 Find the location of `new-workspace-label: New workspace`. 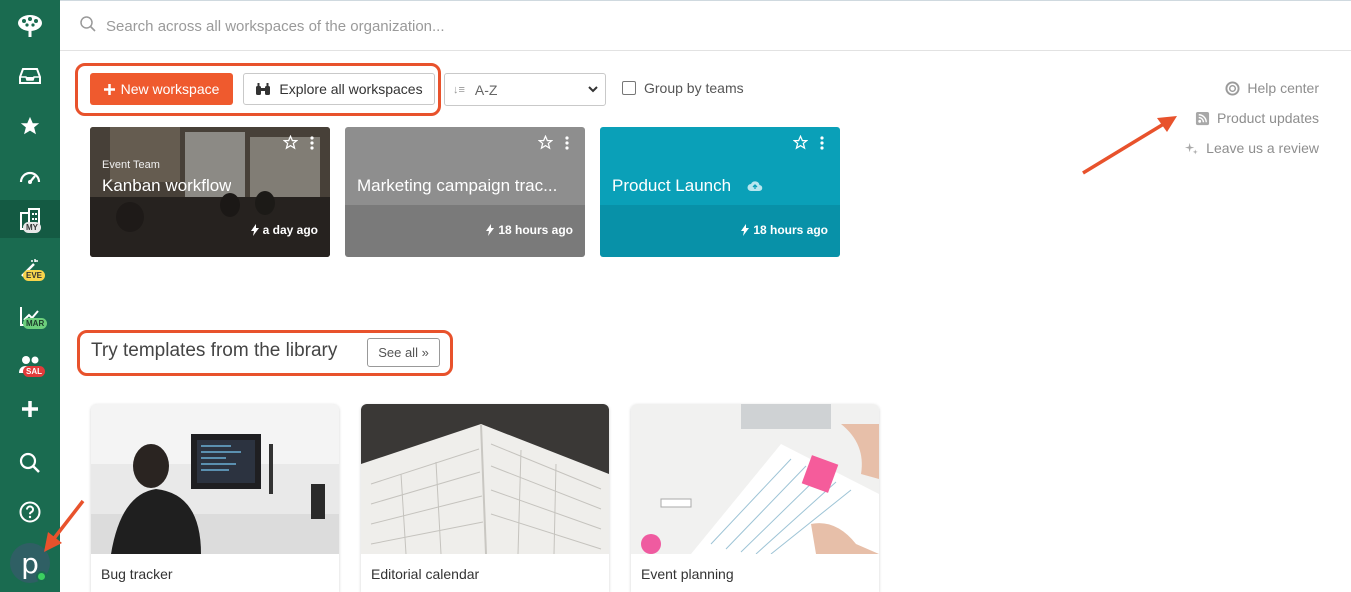

new-workspace-label: New workspace is located at coordinates (170, 89).